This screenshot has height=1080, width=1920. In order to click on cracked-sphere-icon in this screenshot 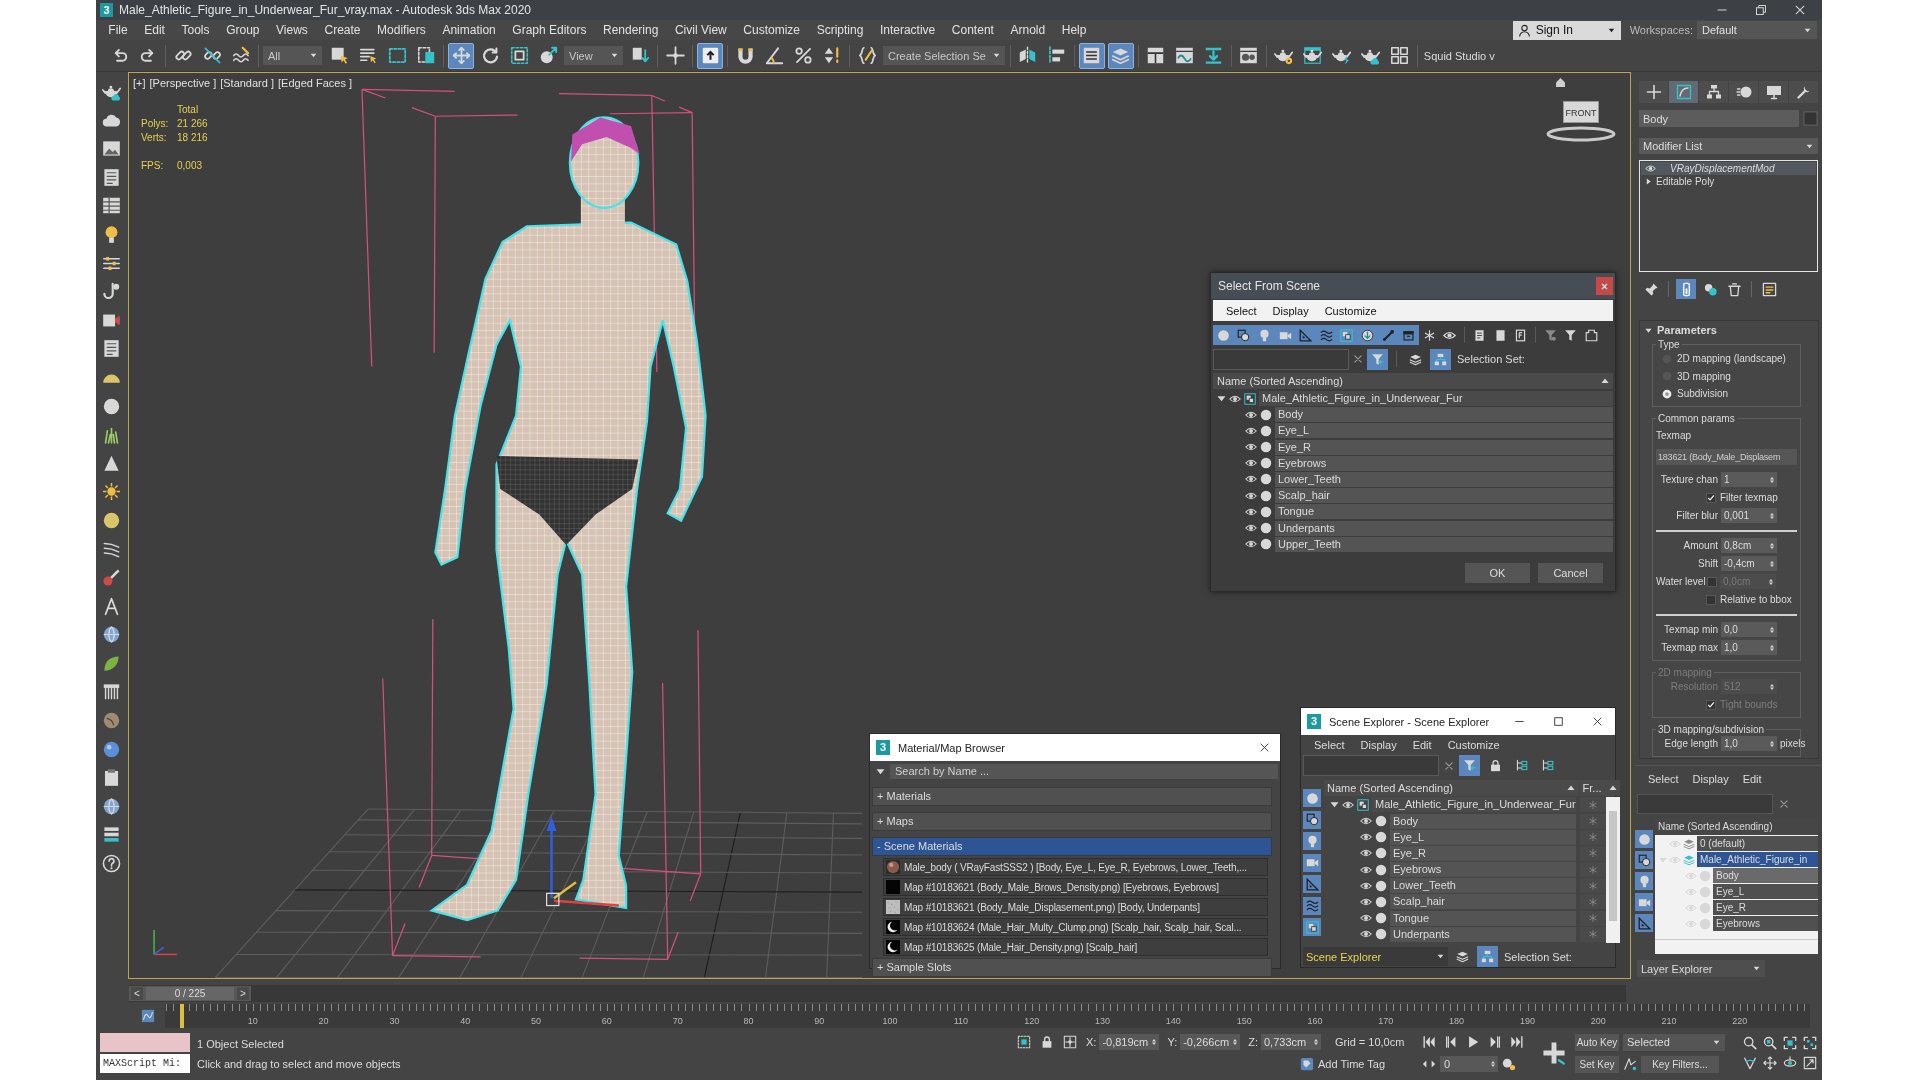, I will do `click(111, 721)`.